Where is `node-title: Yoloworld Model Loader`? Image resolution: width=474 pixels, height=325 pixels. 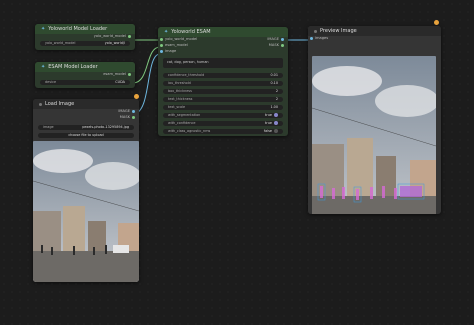
node-title: Yoloworld Model Loader is located at coordinates (78, 29).